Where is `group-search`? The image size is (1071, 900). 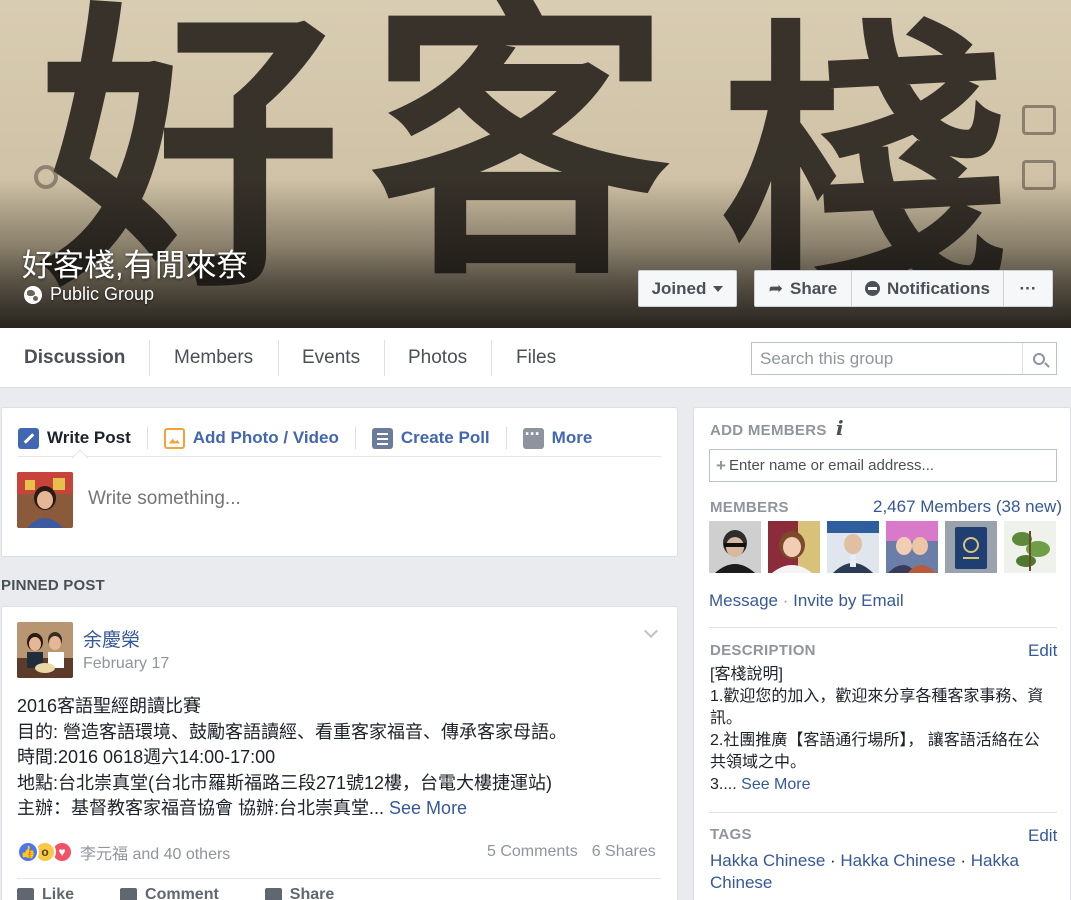 group-search is located at coordinates (904, 358).